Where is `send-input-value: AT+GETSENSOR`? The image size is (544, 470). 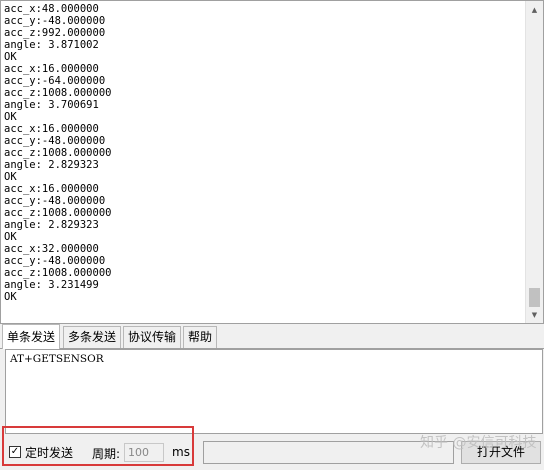 send-input-value: AT+GETSENSOR is located at coordinates (57, 359).